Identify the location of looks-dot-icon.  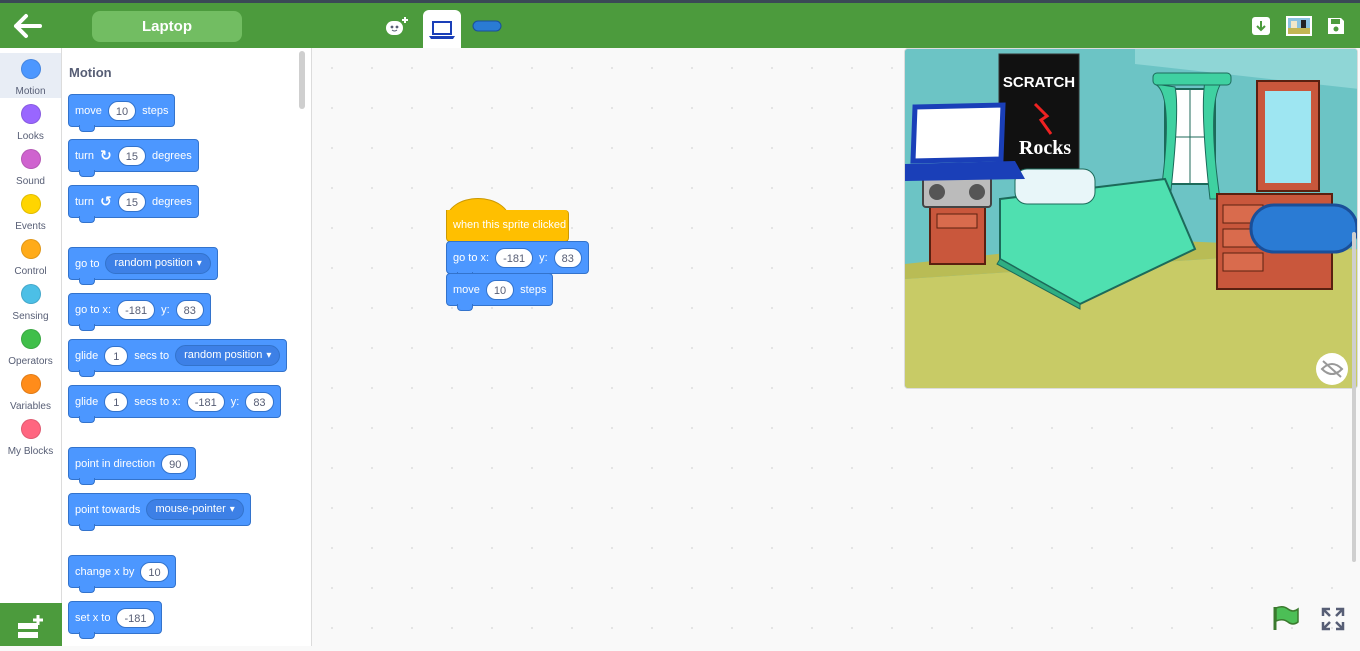
(30, 114).